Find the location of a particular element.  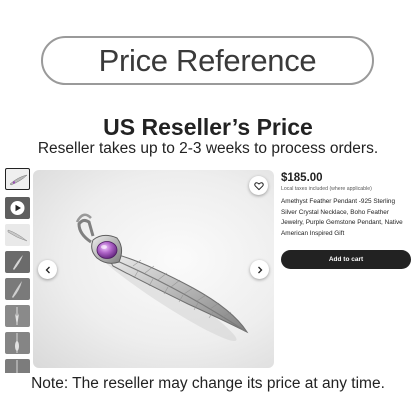

page-heading: US Reseller’s Price is located at coordinates (208, 127).